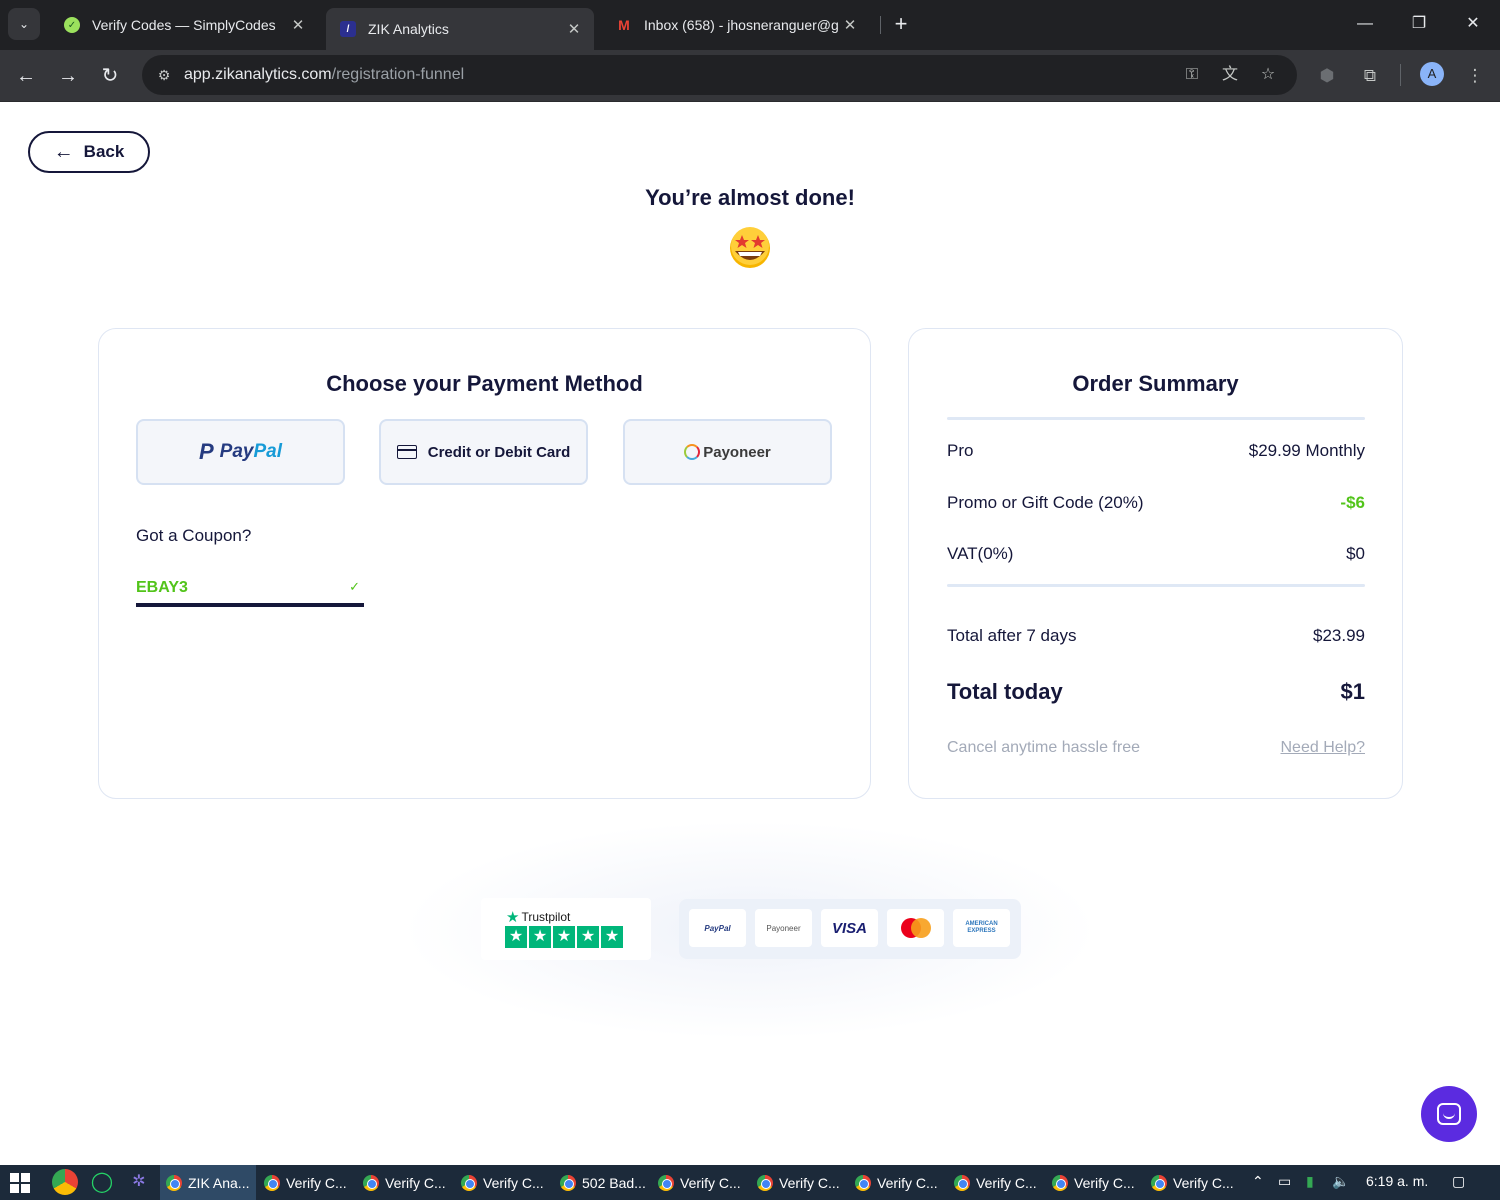  What do you see at coordinates (1284, 1181) in the screenshot?
I see `network-icon: ▭` at bounding box center [1284, 1181].